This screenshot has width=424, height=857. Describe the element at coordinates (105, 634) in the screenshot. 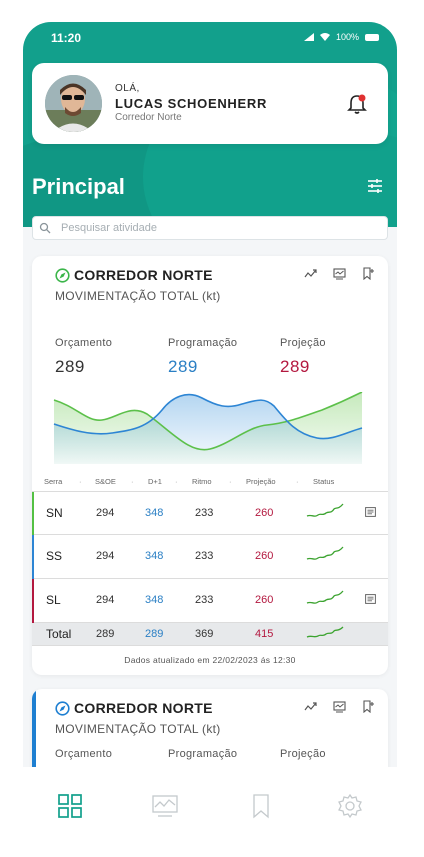

I see `total-soe: 289` at that location.